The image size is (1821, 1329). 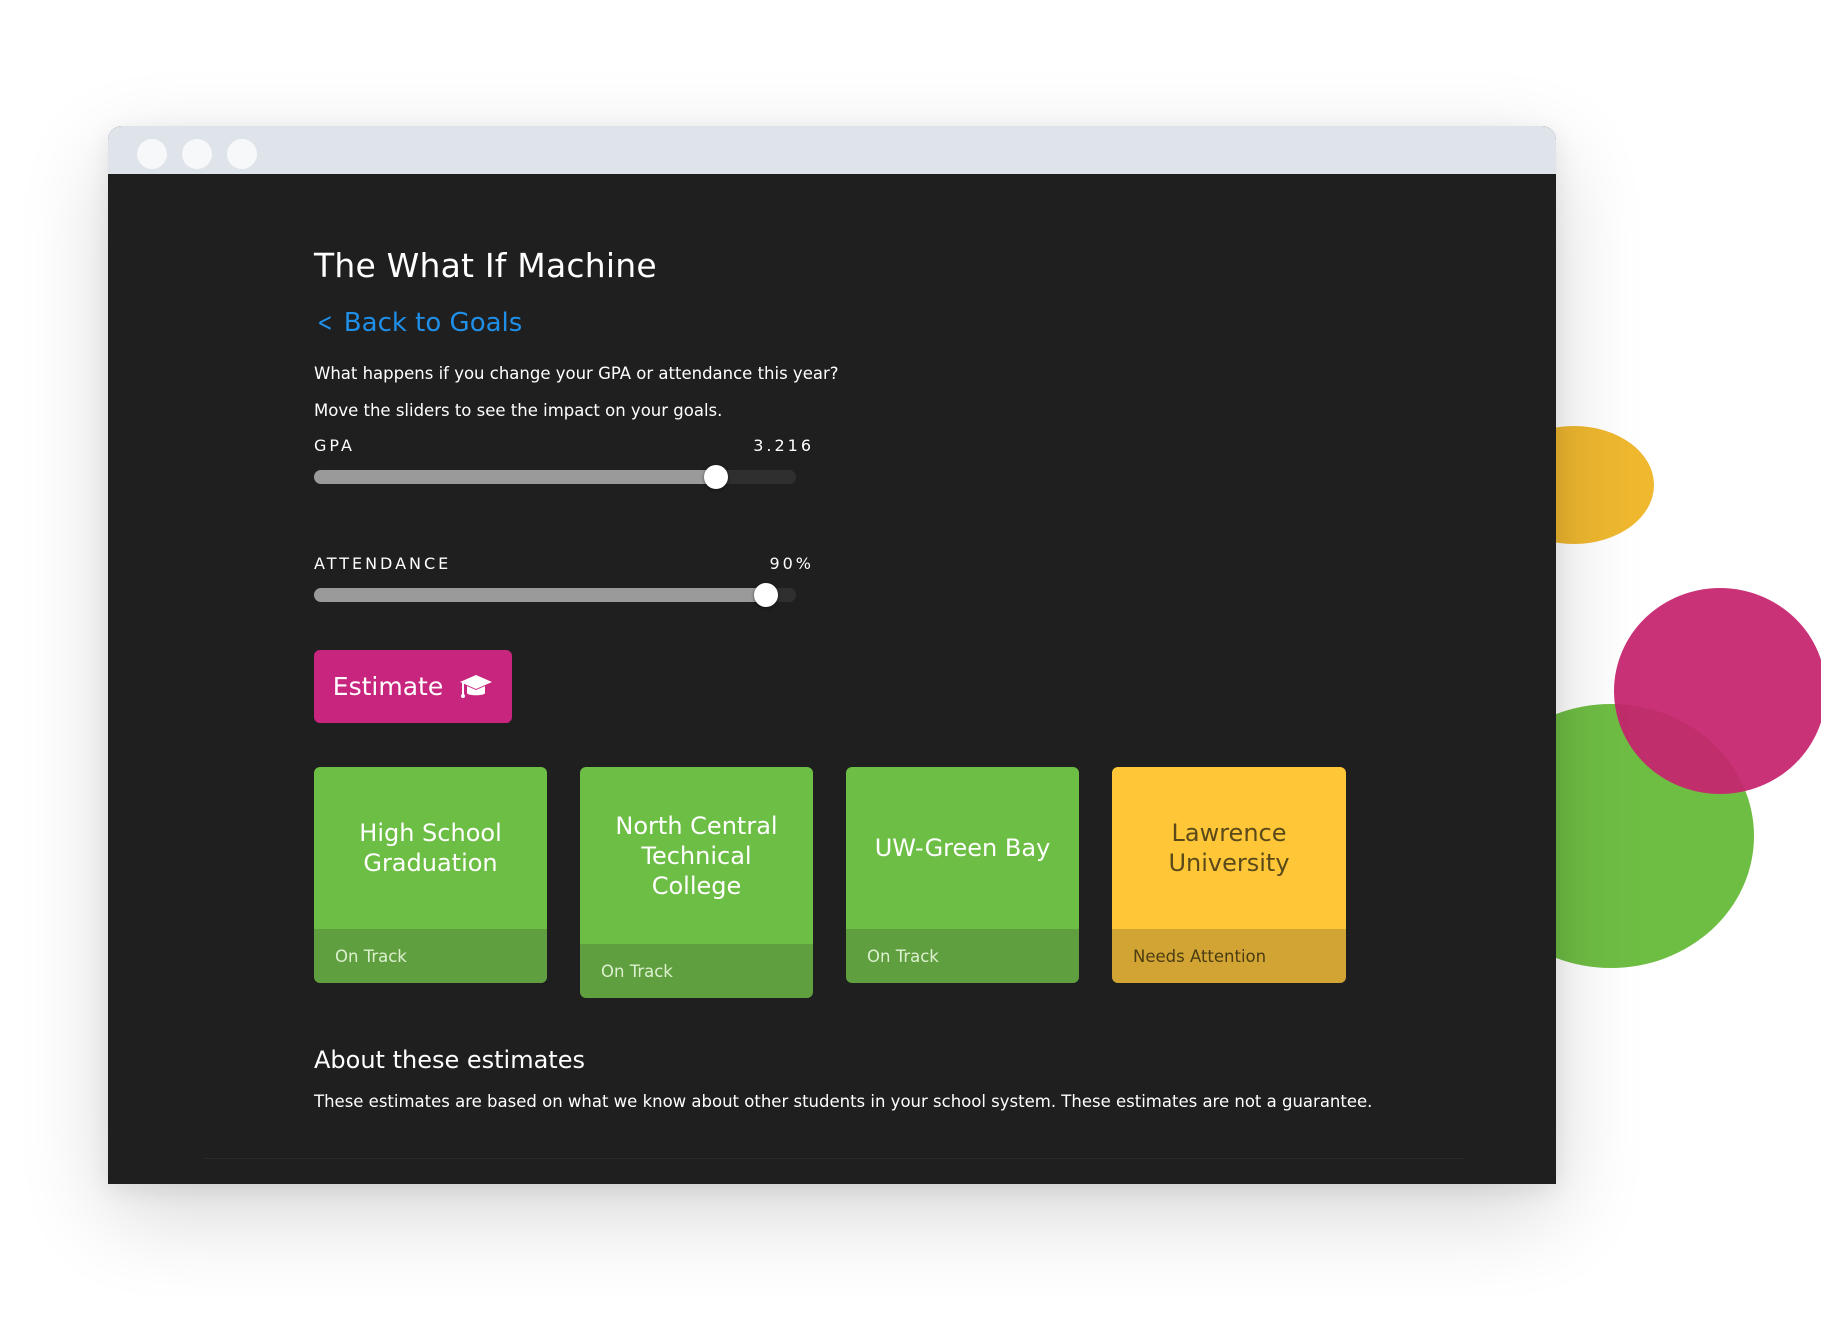 I want to click on estimate-button: Estimate, so click(x=413, y=686).